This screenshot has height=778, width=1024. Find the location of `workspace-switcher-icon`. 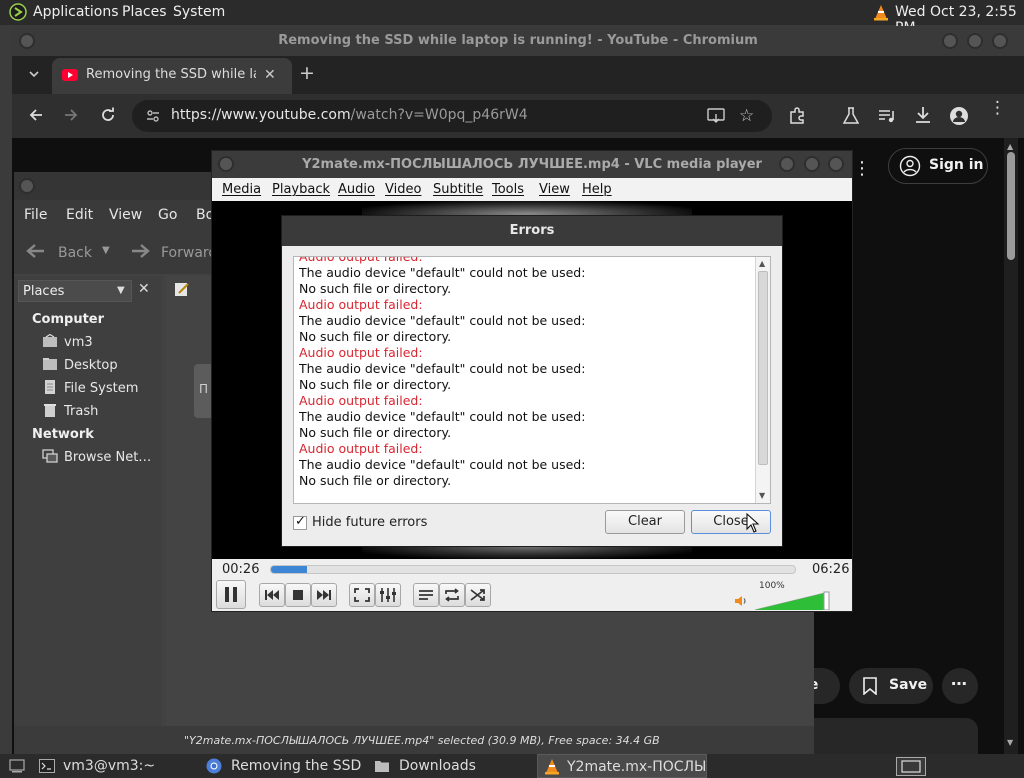

workspace-switcher-icon is located at coordinates (911, 766).